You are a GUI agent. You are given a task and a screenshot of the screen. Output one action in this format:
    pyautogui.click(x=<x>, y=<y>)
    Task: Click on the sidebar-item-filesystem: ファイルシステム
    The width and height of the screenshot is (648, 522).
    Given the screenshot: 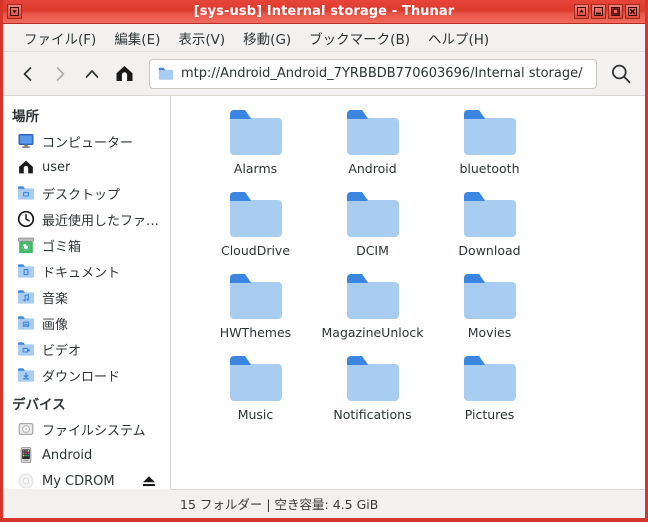 What is the action you would take?
    pyautogui.click(x=86, y=429)
    